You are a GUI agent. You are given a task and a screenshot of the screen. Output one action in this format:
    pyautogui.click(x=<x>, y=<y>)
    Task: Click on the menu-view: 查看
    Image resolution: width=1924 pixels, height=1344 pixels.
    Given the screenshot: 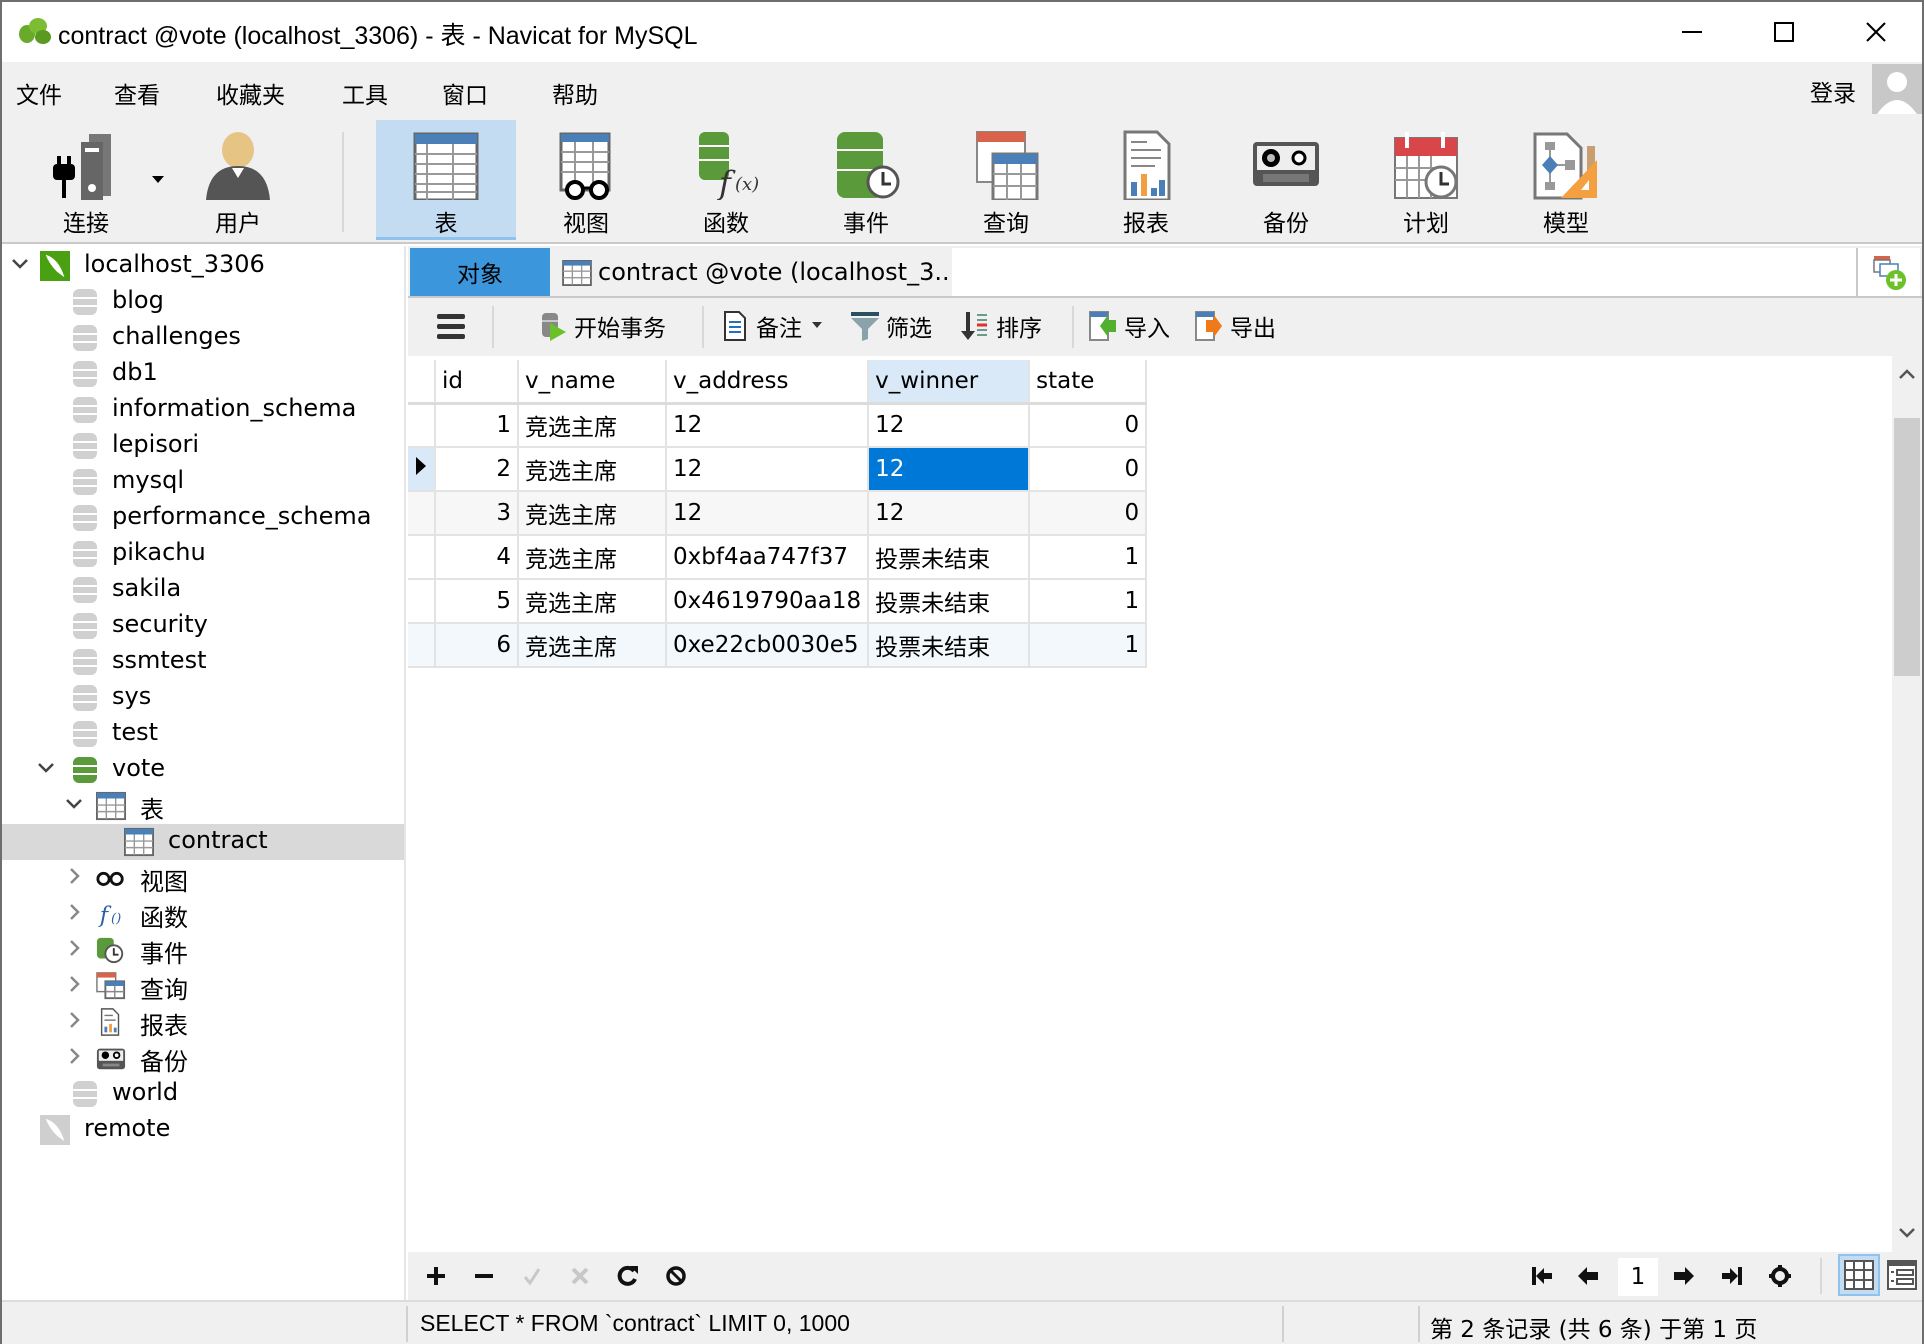 What is the action you would take?
    pyautogui.click(x=137, y=93)
    